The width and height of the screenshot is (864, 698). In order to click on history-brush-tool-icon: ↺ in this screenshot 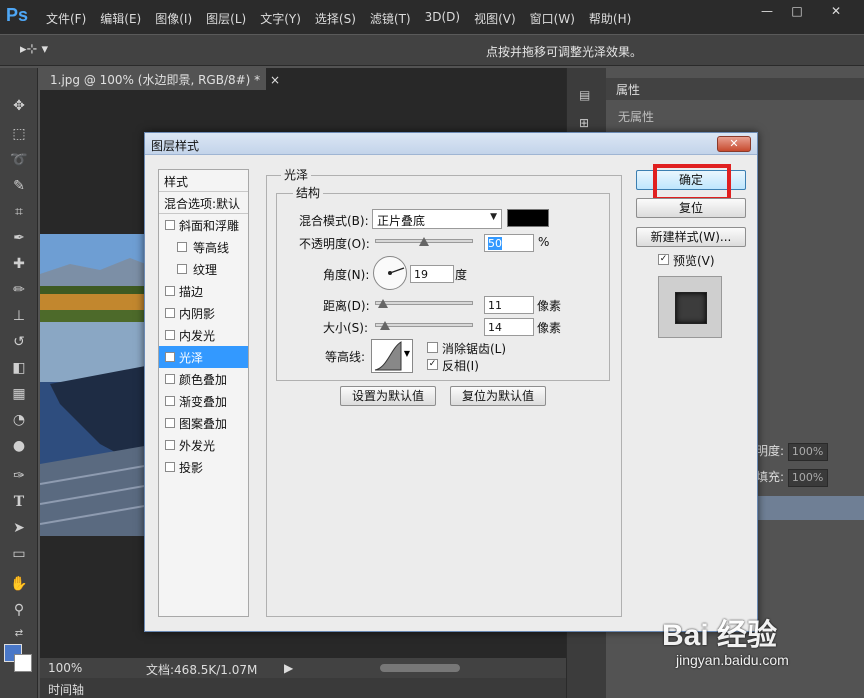, I will do `click(19, 342)`.